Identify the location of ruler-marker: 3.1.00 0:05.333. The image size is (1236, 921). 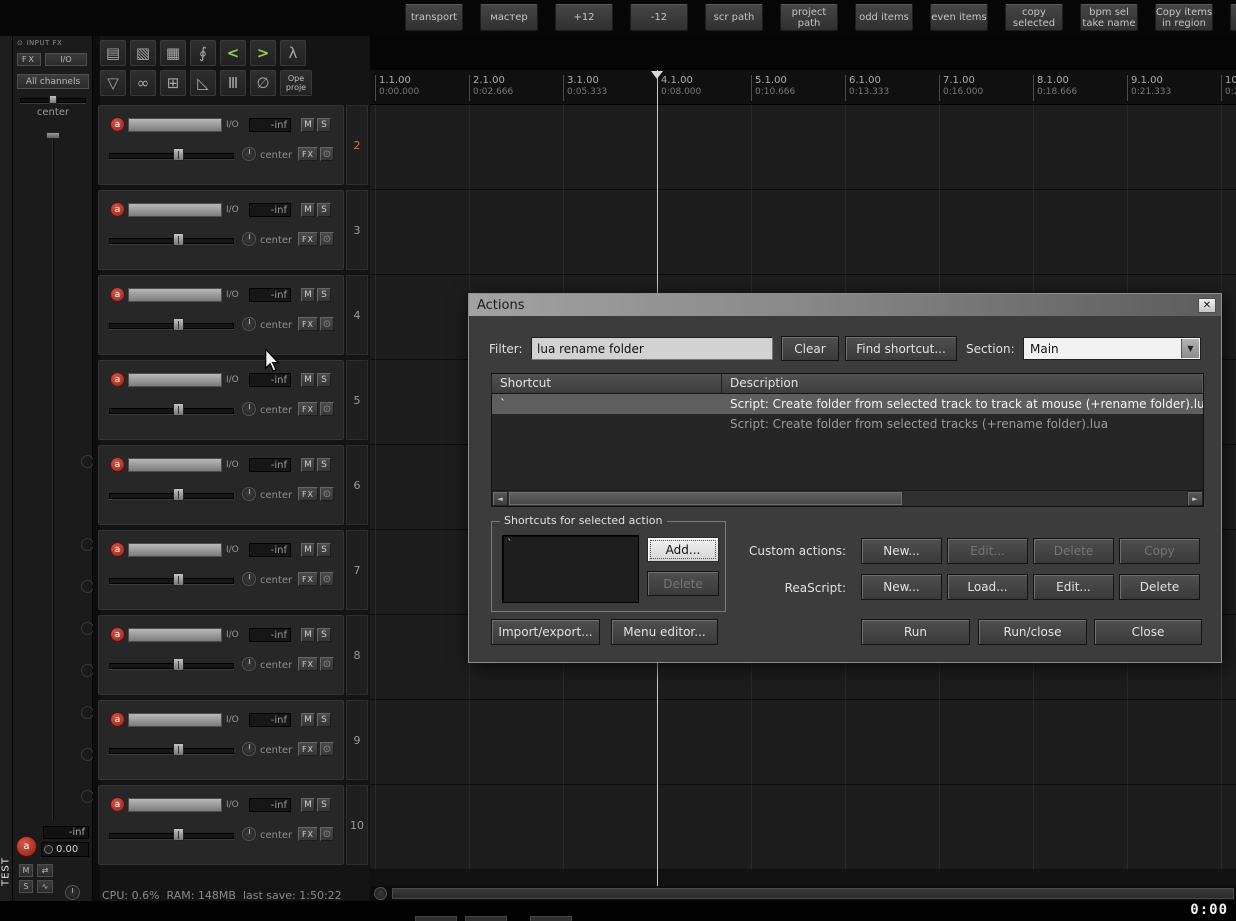
(585, 88).